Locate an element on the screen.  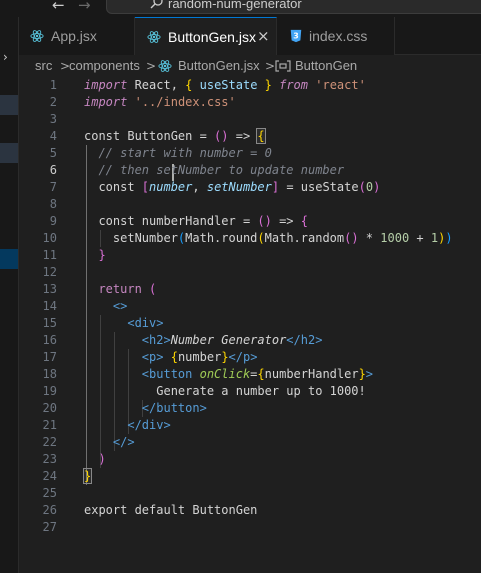
tab-label: App.jsx is located at coordinates (74, 36).